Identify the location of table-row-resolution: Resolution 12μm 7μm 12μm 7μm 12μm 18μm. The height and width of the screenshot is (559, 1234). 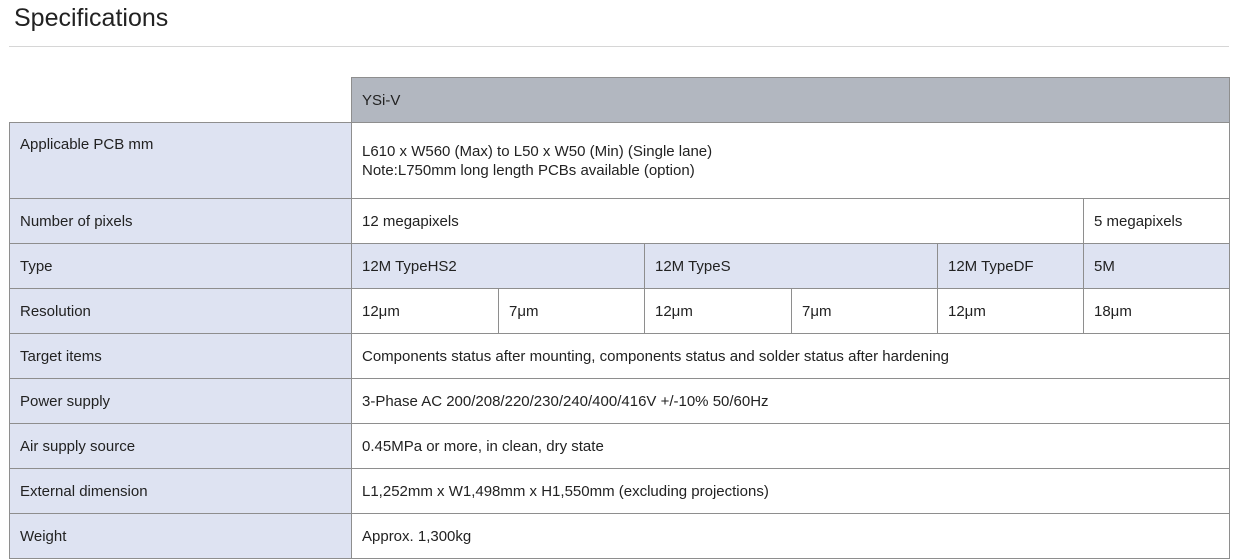
(619, 311).